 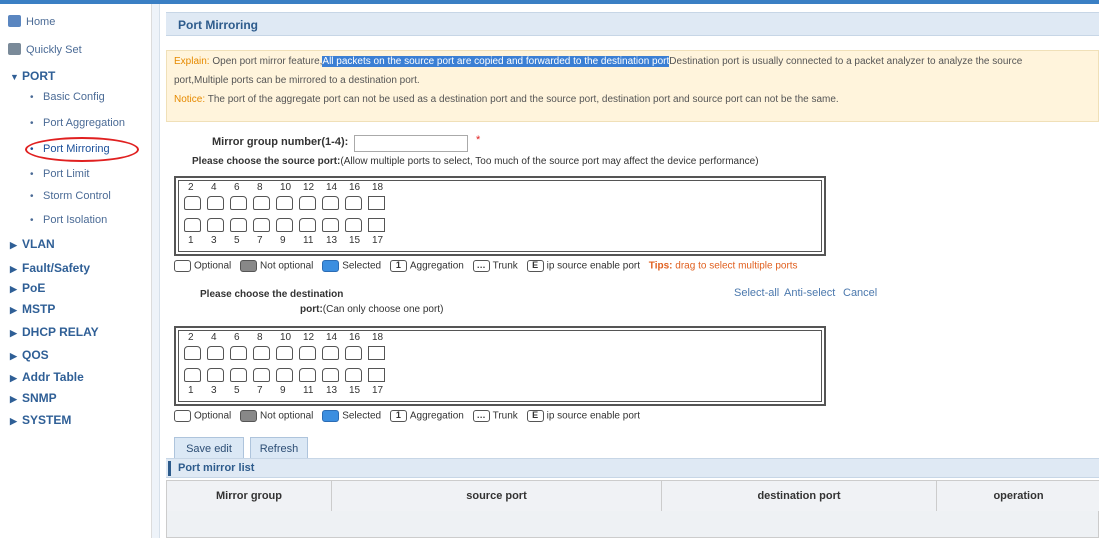 What do you see at coordinates (376, 225) in the screenshot?
I see `source-port-17-icon` at bounding box center [376, 225].